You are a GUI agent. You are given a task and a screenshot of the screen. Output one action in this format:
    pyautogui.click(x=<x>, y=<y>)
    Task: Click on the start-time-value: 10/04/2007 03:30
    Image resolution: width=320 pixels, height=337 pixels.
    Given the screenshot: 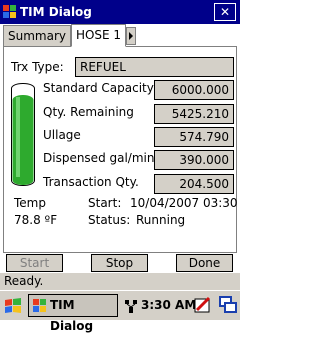 What is the action you would take?
    pyautogui.click(x=184, y=203)
    